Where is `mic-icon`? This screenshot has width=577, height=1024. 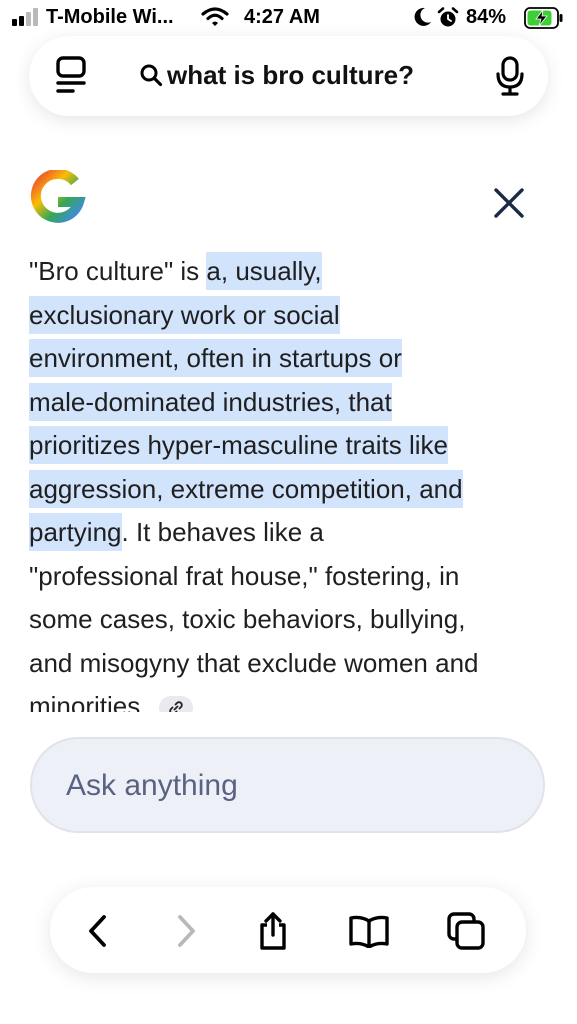 mic-icon is located at coordinates (510, 76).